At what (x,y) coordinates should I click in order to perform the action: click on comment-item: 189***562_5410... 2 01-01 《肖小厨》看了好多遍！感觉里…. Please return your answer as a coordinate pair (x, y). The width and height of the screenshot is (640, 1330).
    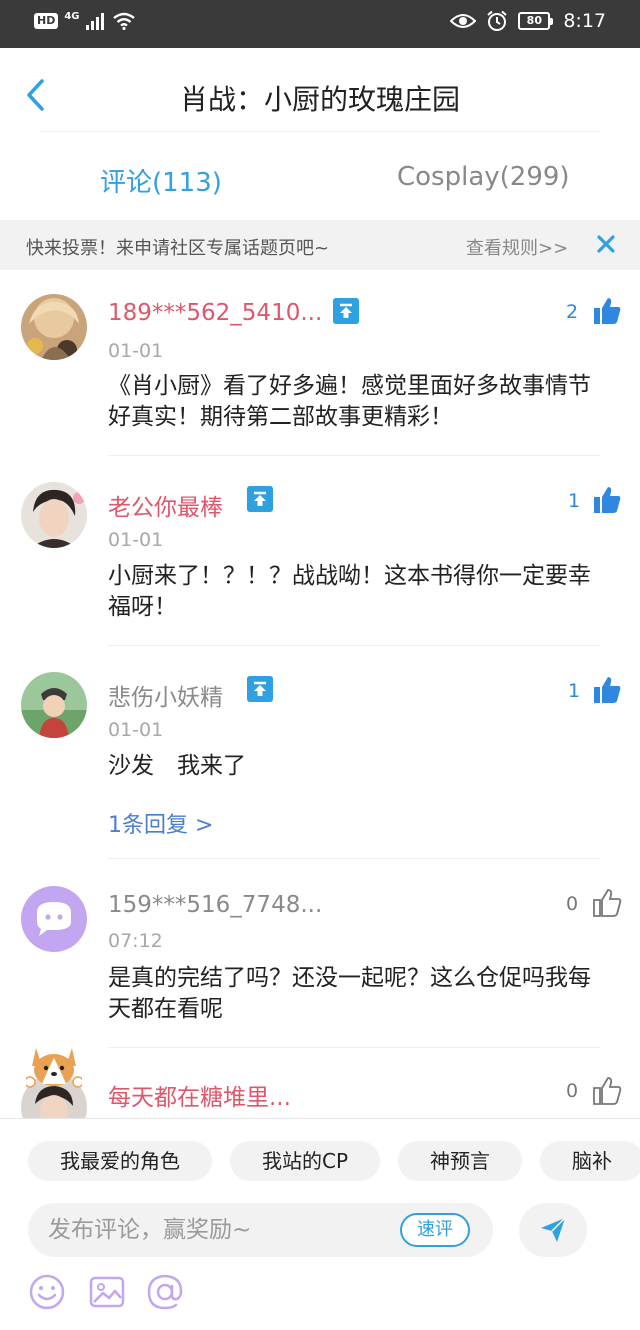
    Looking at the image, I should click on (320, 363).